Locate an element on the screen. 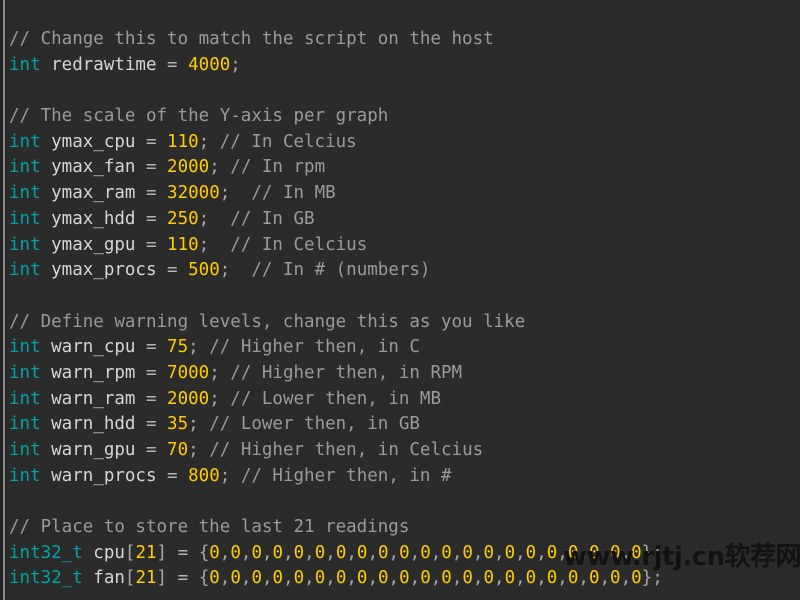 The width and height of the screenshot is (800, 600). code-token-num: 35 is located at coordinates (178, 424).